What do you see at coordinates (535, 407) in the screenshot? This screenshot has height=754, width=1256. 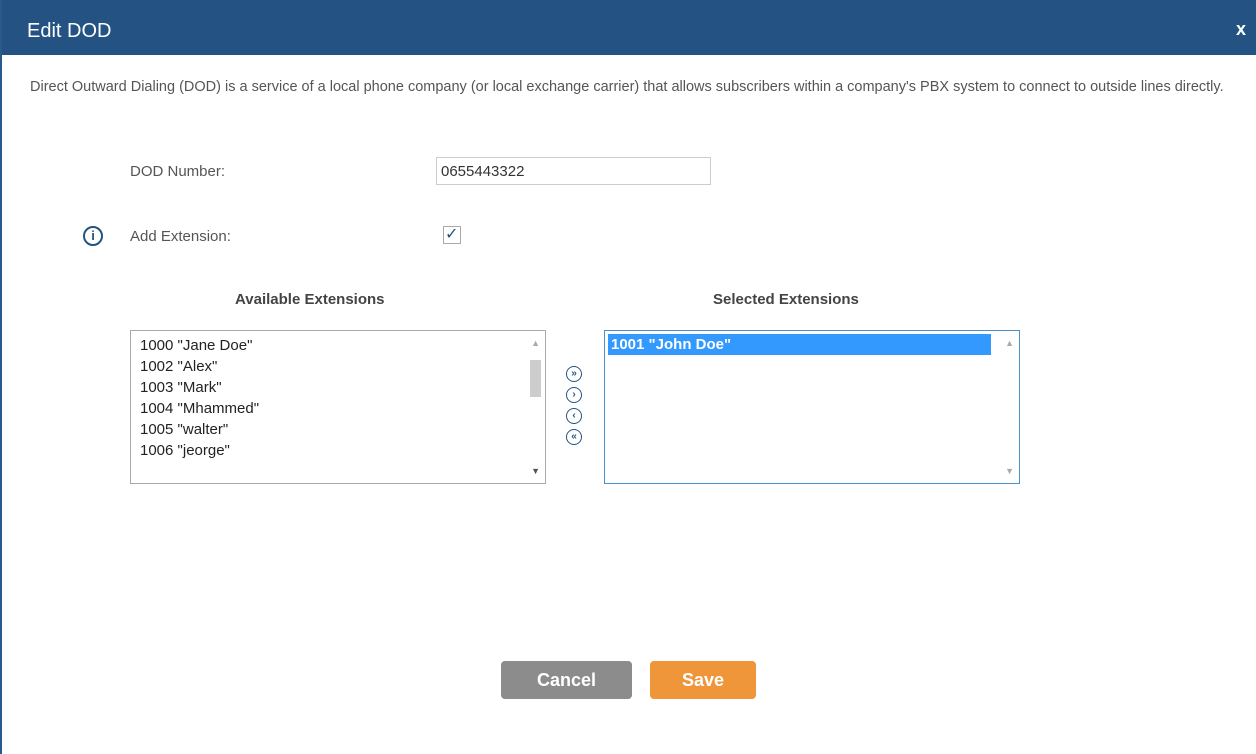 I see `available-list-scrollbar: ▲ ▼` at bounding box center [535, 407].